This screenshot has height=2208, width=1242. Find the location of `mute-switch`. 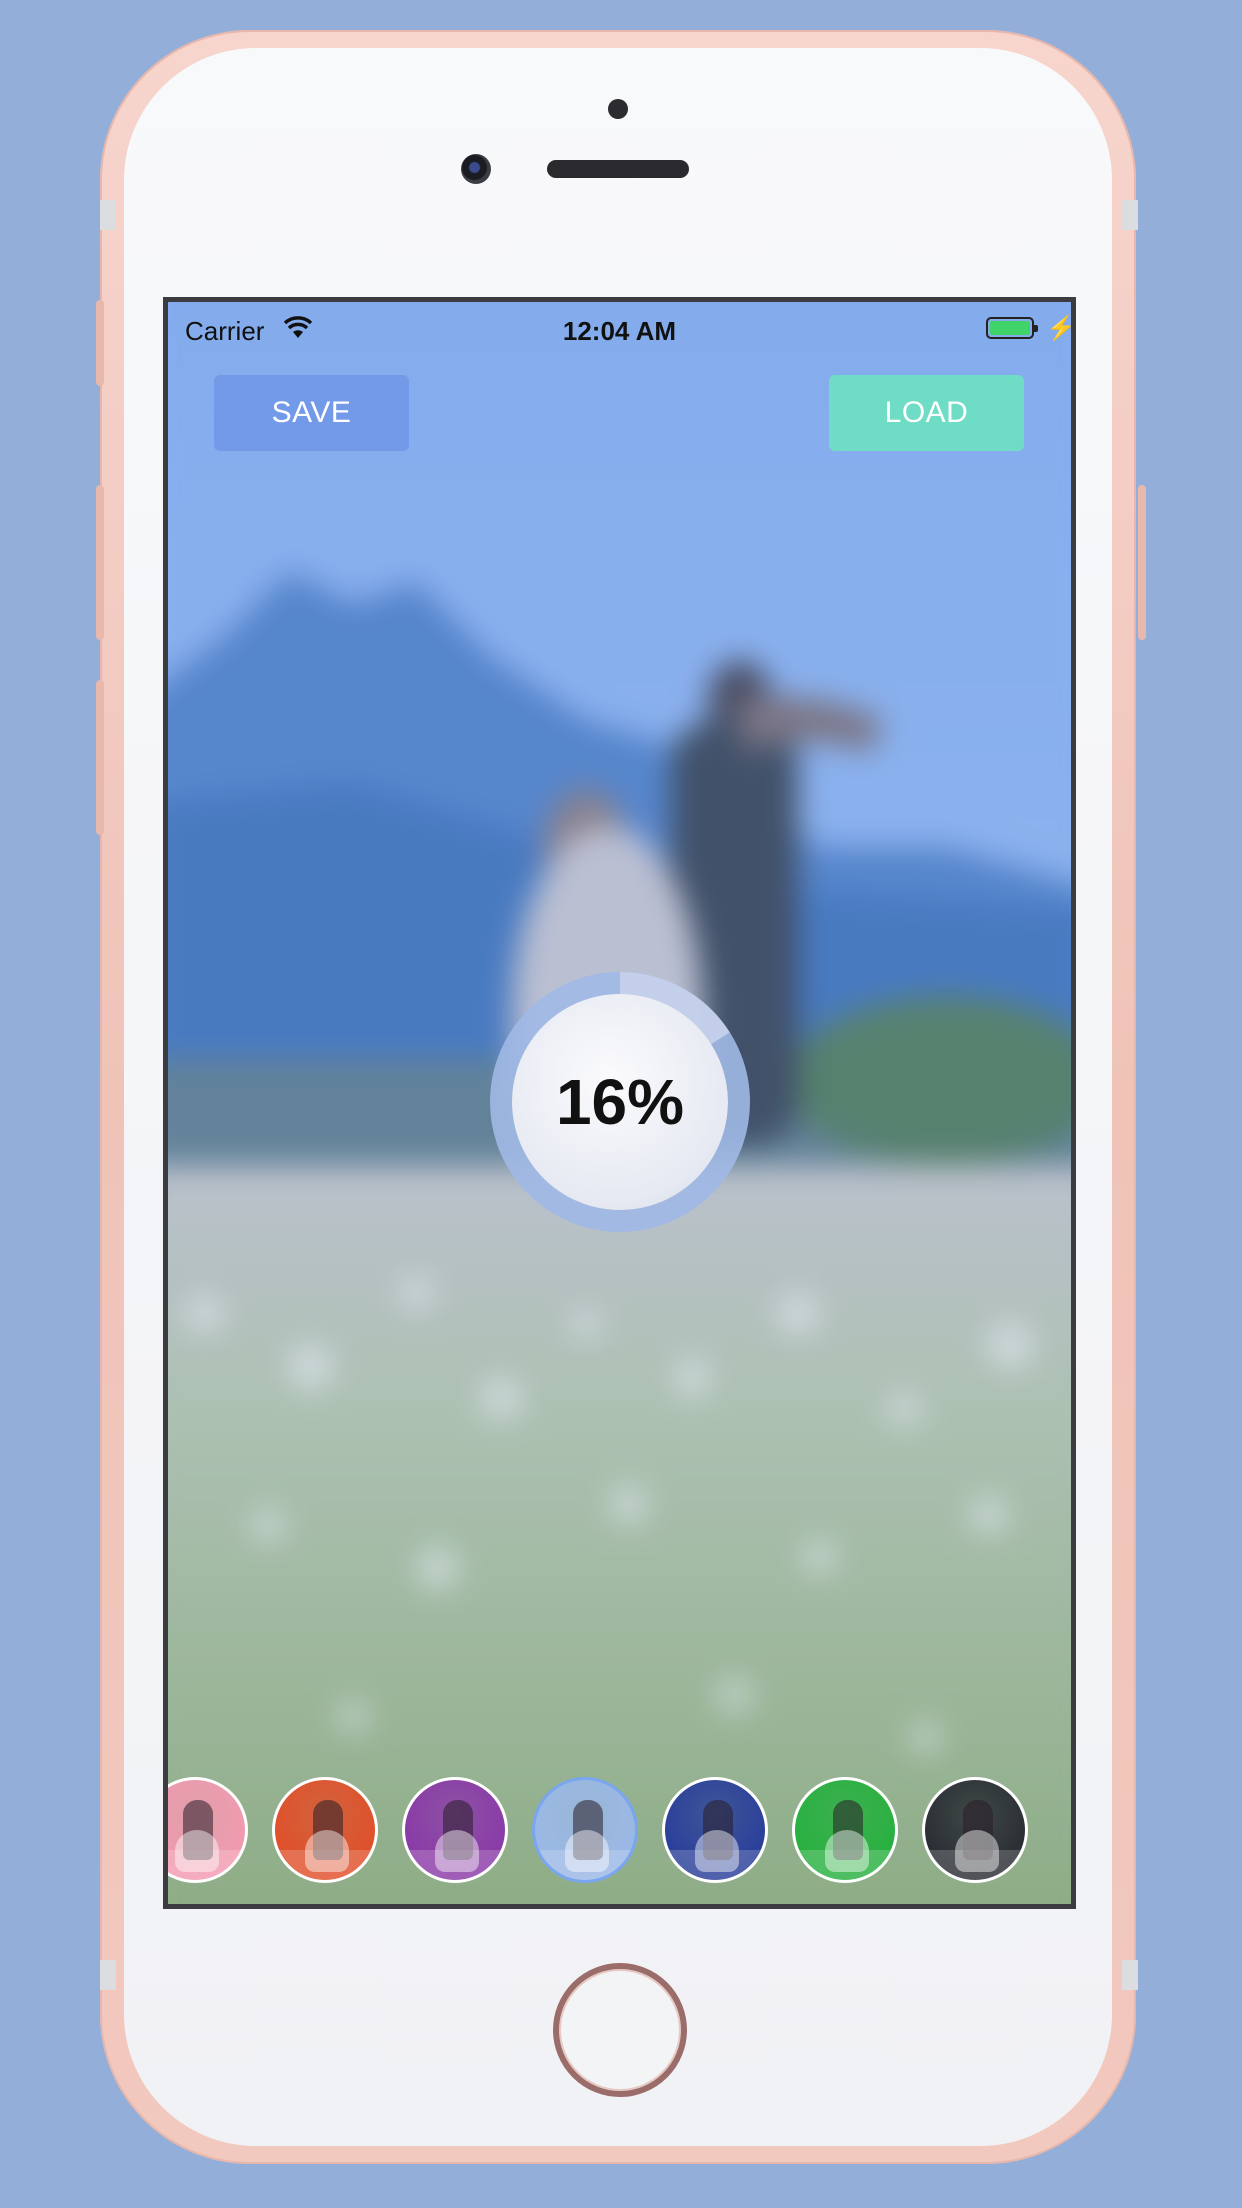

mute-switch is located at coordinates (100, 343).